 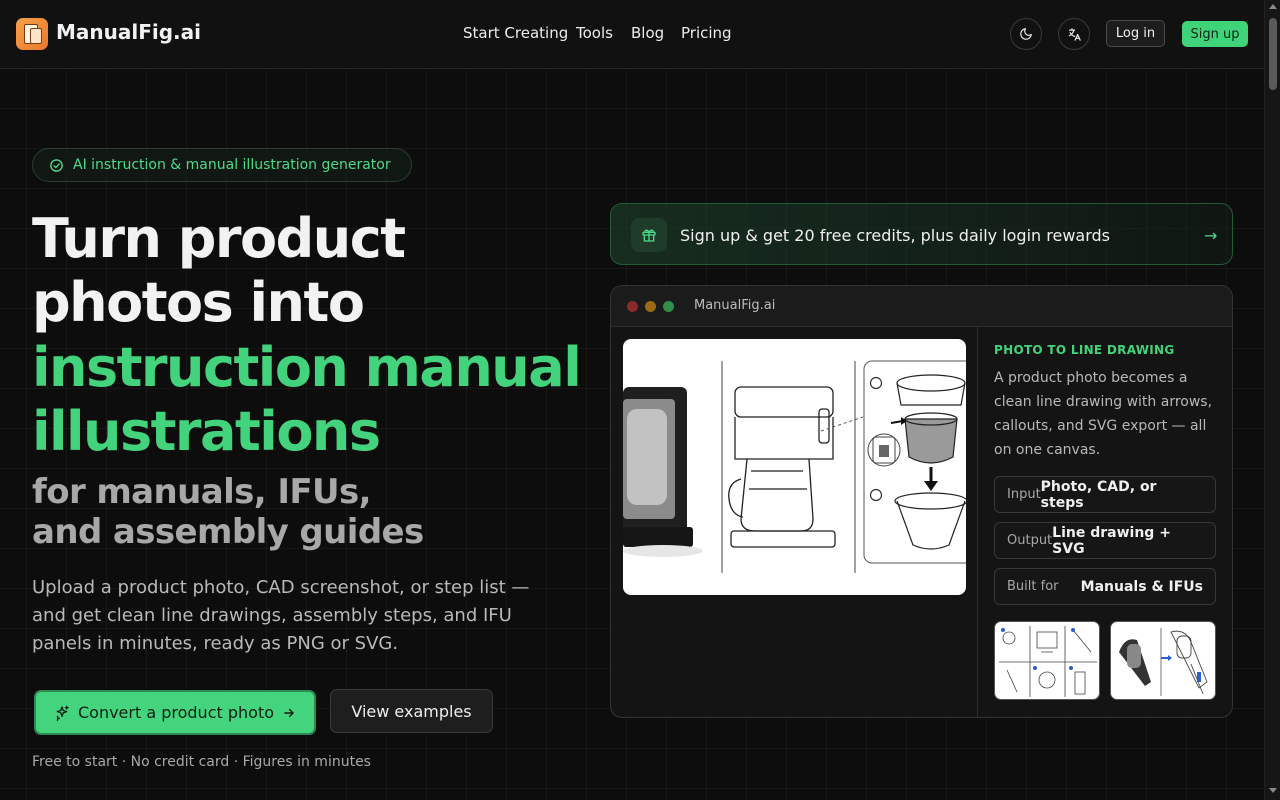 I want to click on scroll-up-icon, so click(x=1273, y=6).